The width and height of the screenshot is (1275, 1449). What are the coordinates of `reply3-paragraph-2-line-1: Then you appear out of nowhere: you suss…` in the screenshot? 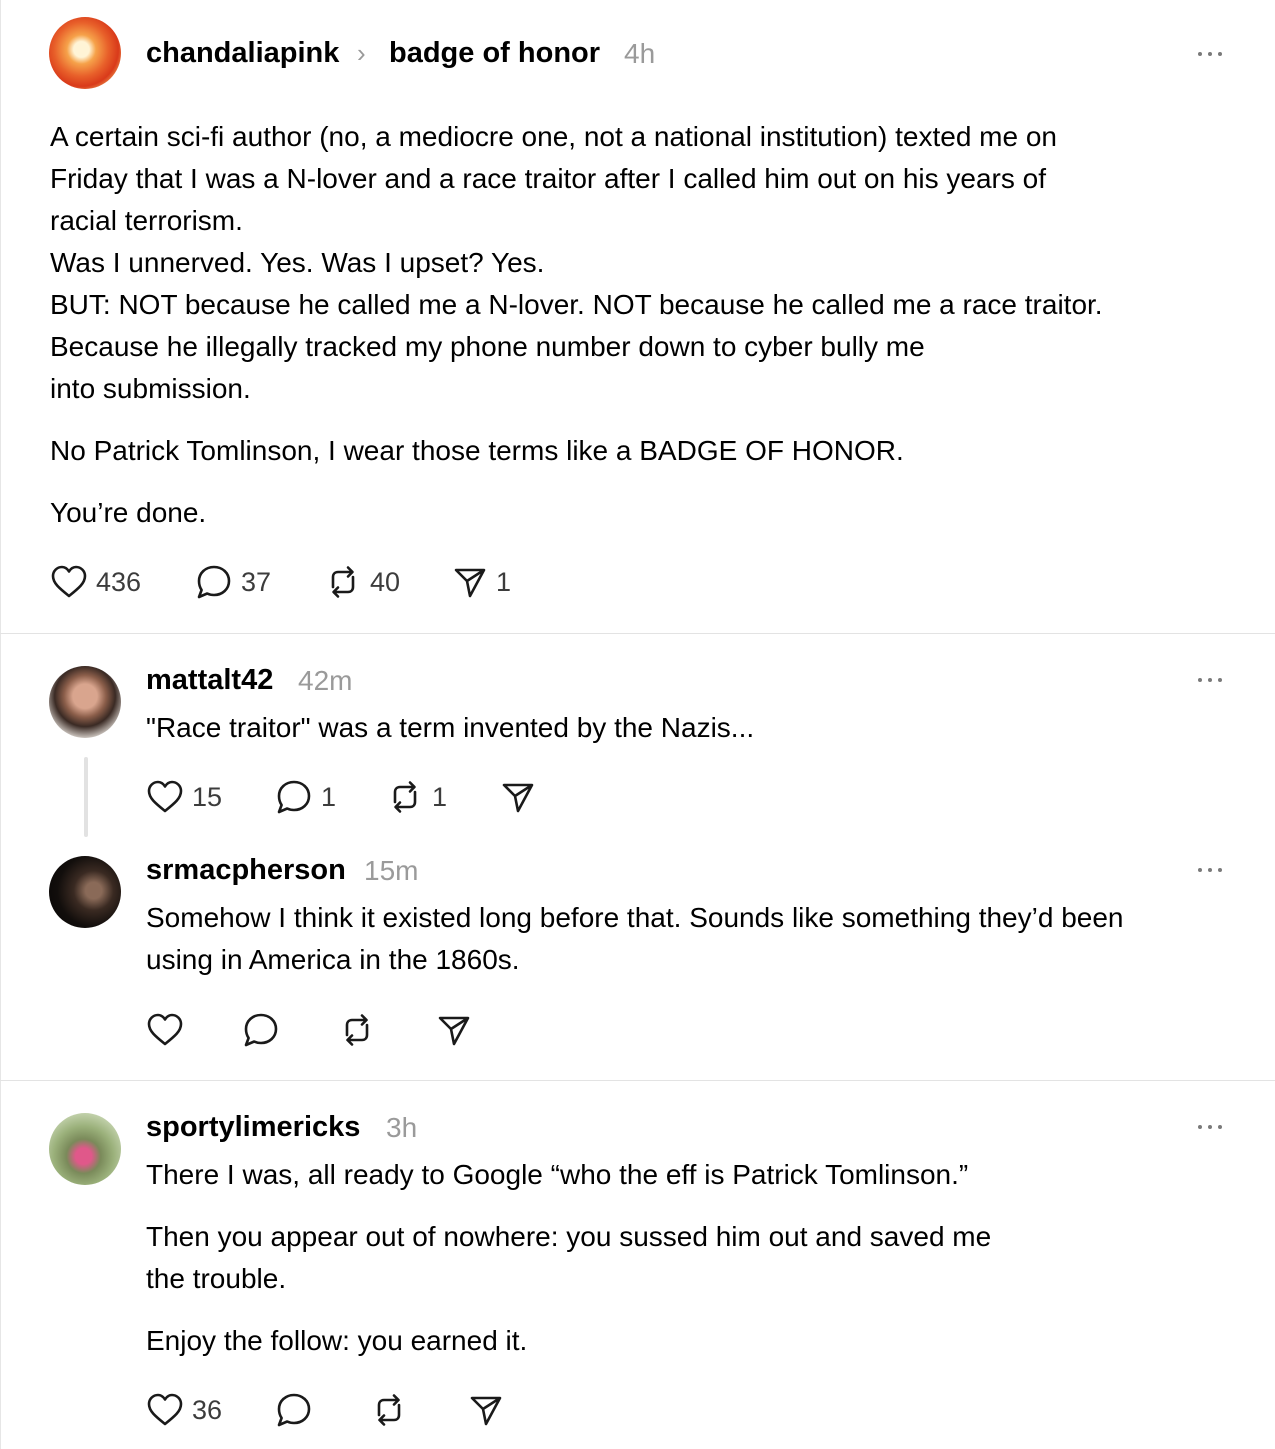 It's located at (569, 1236).